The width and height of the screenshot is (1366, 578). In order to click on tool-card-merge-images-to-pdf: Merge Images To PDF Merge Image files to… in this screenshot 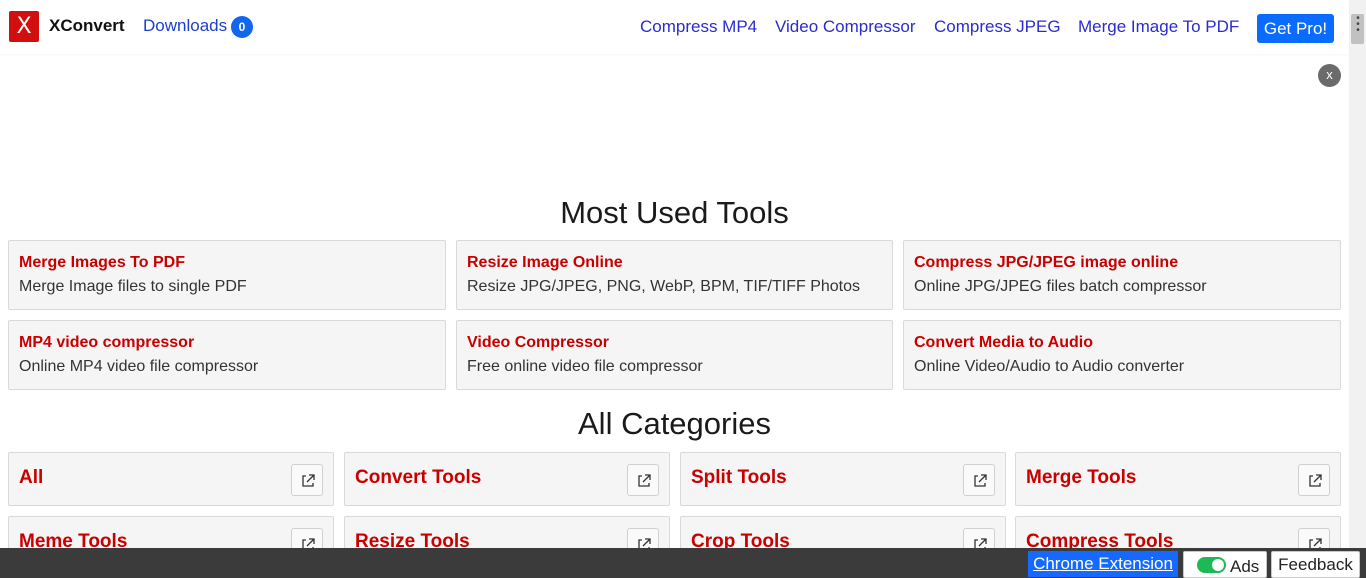, I will do `click(227, 275)`.